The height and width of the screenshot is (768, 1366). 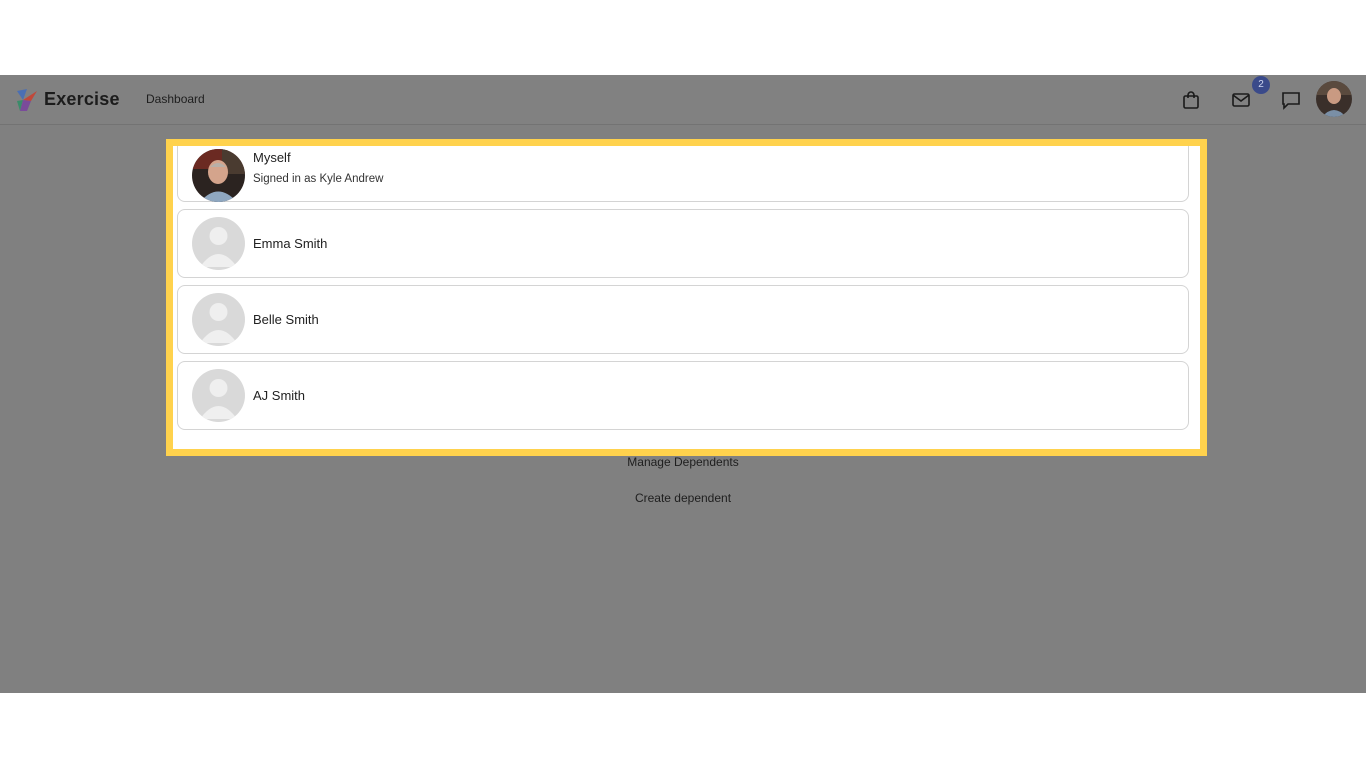 I want to click on brand-name: Exercise, so click(x=82, y=99).